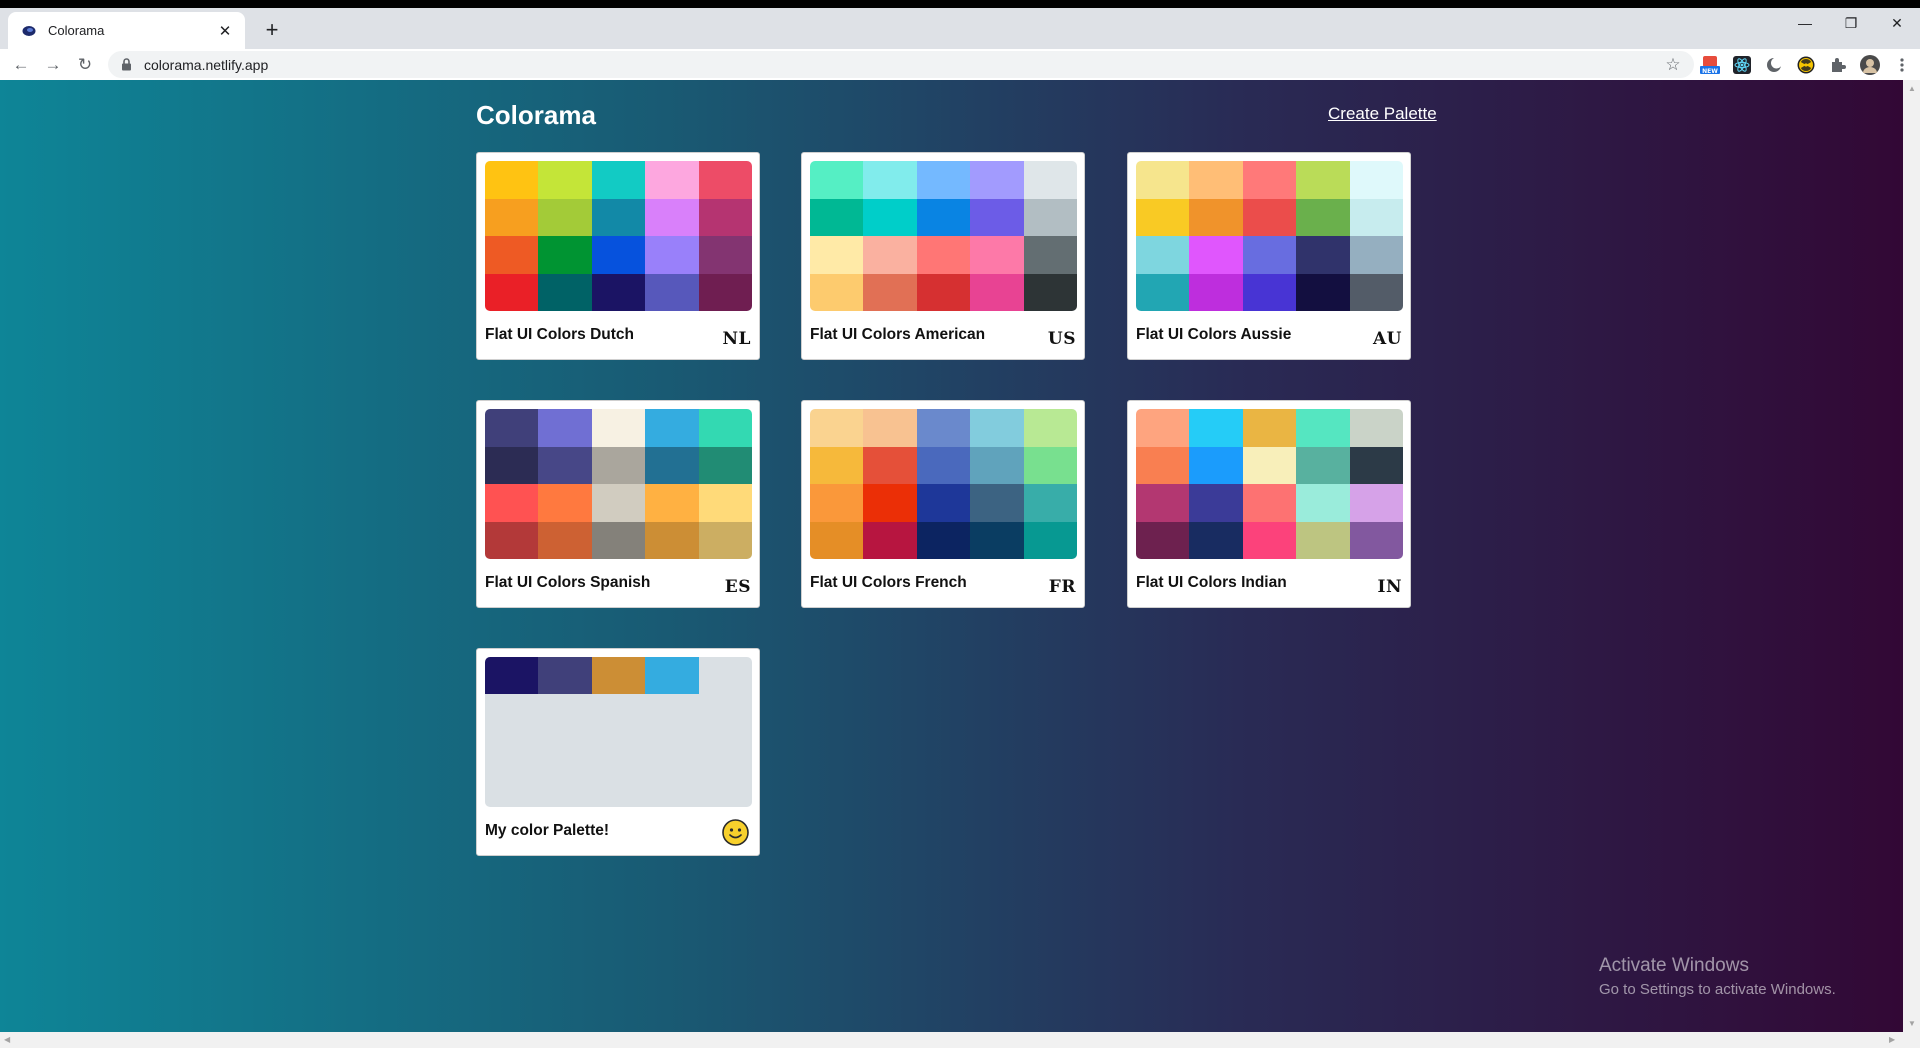 This screenshot has width=1920, height=1048. I want to click on palette-card: Flat UI Colors Spanish ES, so click(618, 504).